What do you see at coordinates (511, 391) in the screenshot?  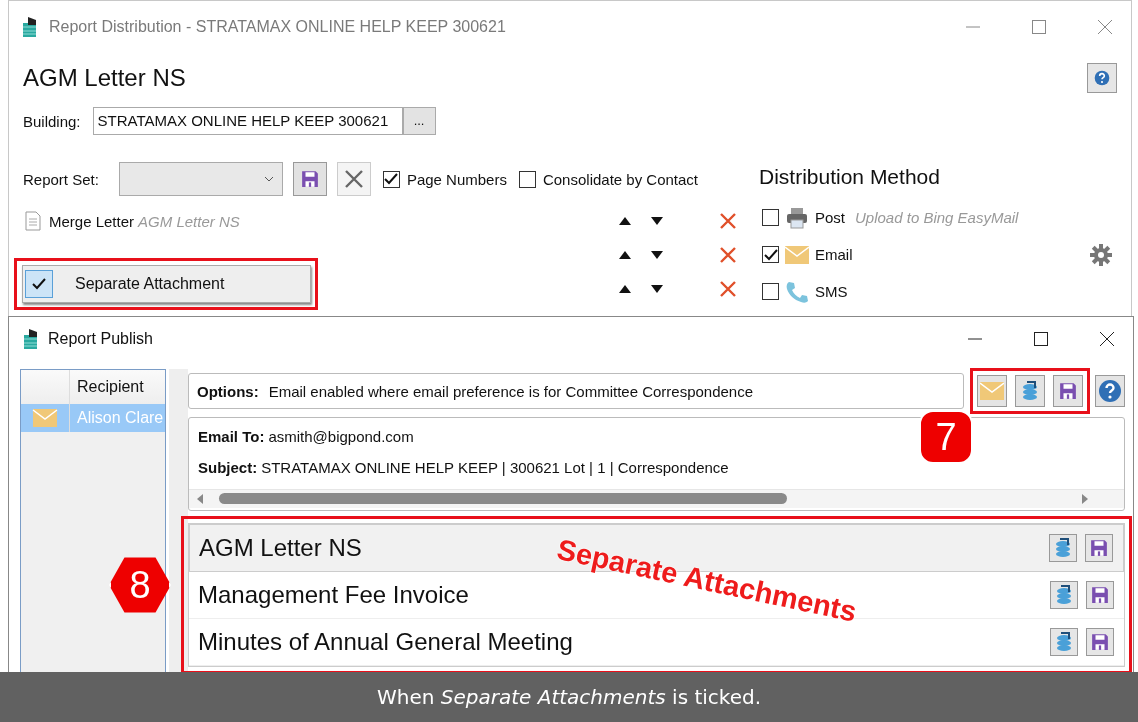 I see `options-text: Email enabled where email preference is for Committee Correspondence` at bounding box center [511, 391].